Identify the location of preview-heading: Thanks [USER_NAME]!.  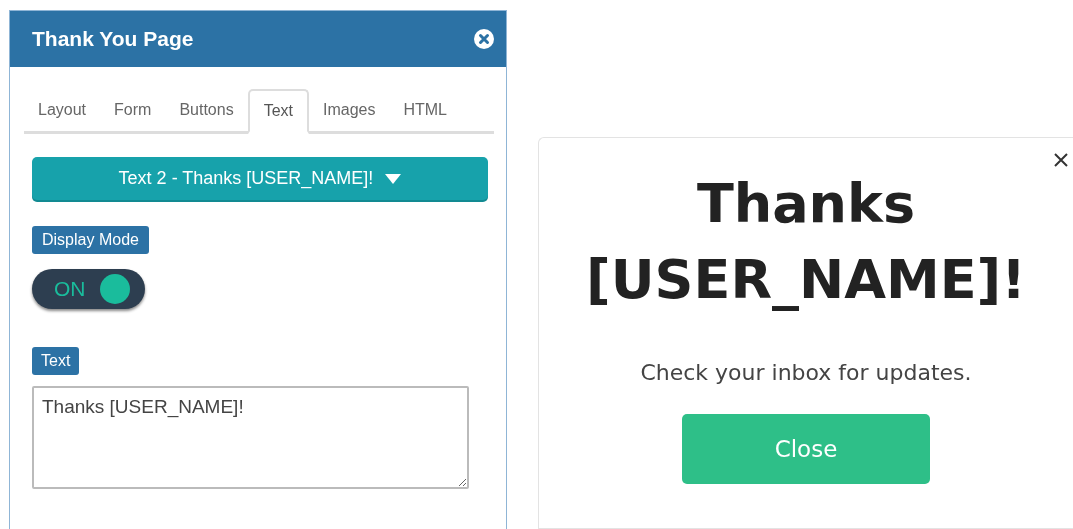
(806, 242).